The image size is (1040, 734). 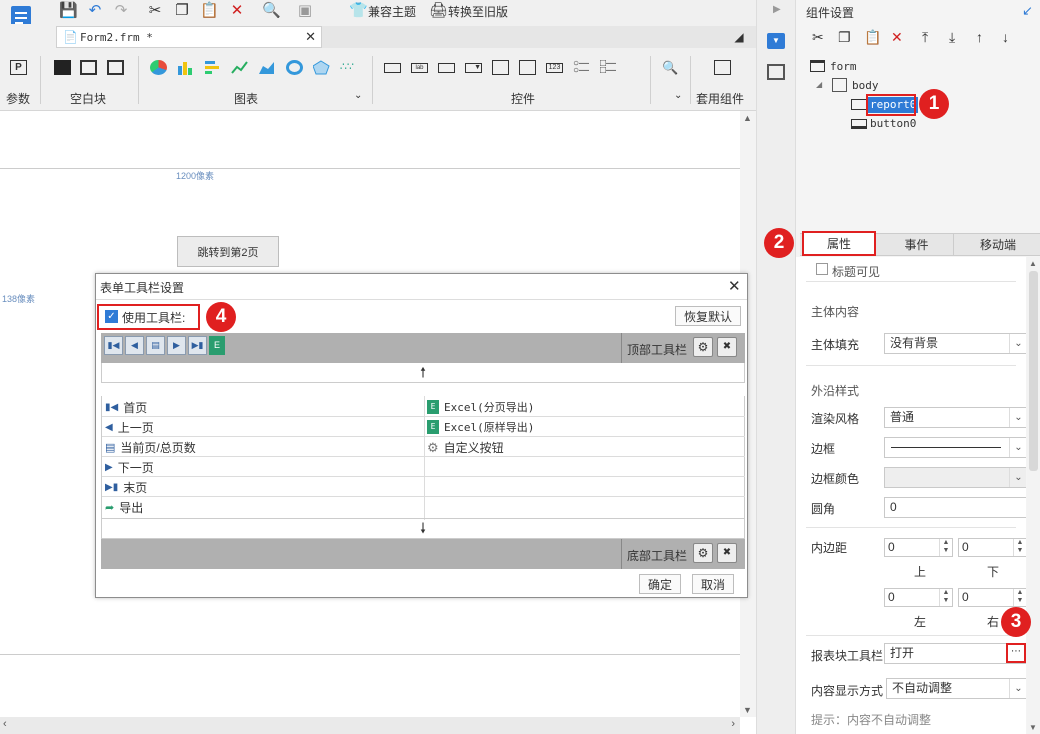 I want to click on collapse-arrow-icon: ▶, so click(x=777, y=9).